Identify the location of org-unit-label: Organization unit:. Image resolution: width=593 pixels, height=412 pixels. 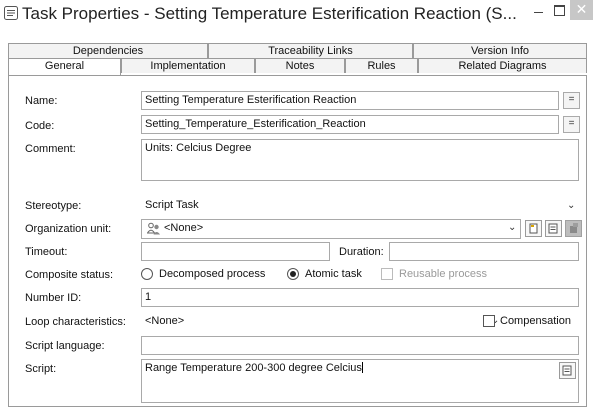
(68, 229).